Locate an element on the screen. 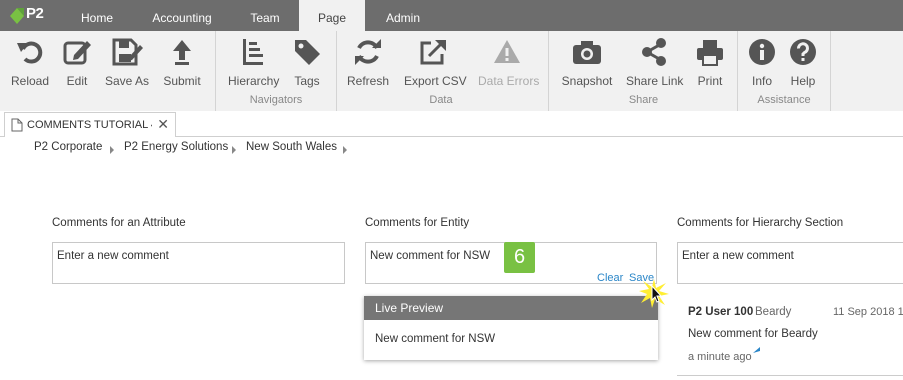 This screenshot has width=903, height=380. mouse-cursor-icon is located at coordinates (654, 293).